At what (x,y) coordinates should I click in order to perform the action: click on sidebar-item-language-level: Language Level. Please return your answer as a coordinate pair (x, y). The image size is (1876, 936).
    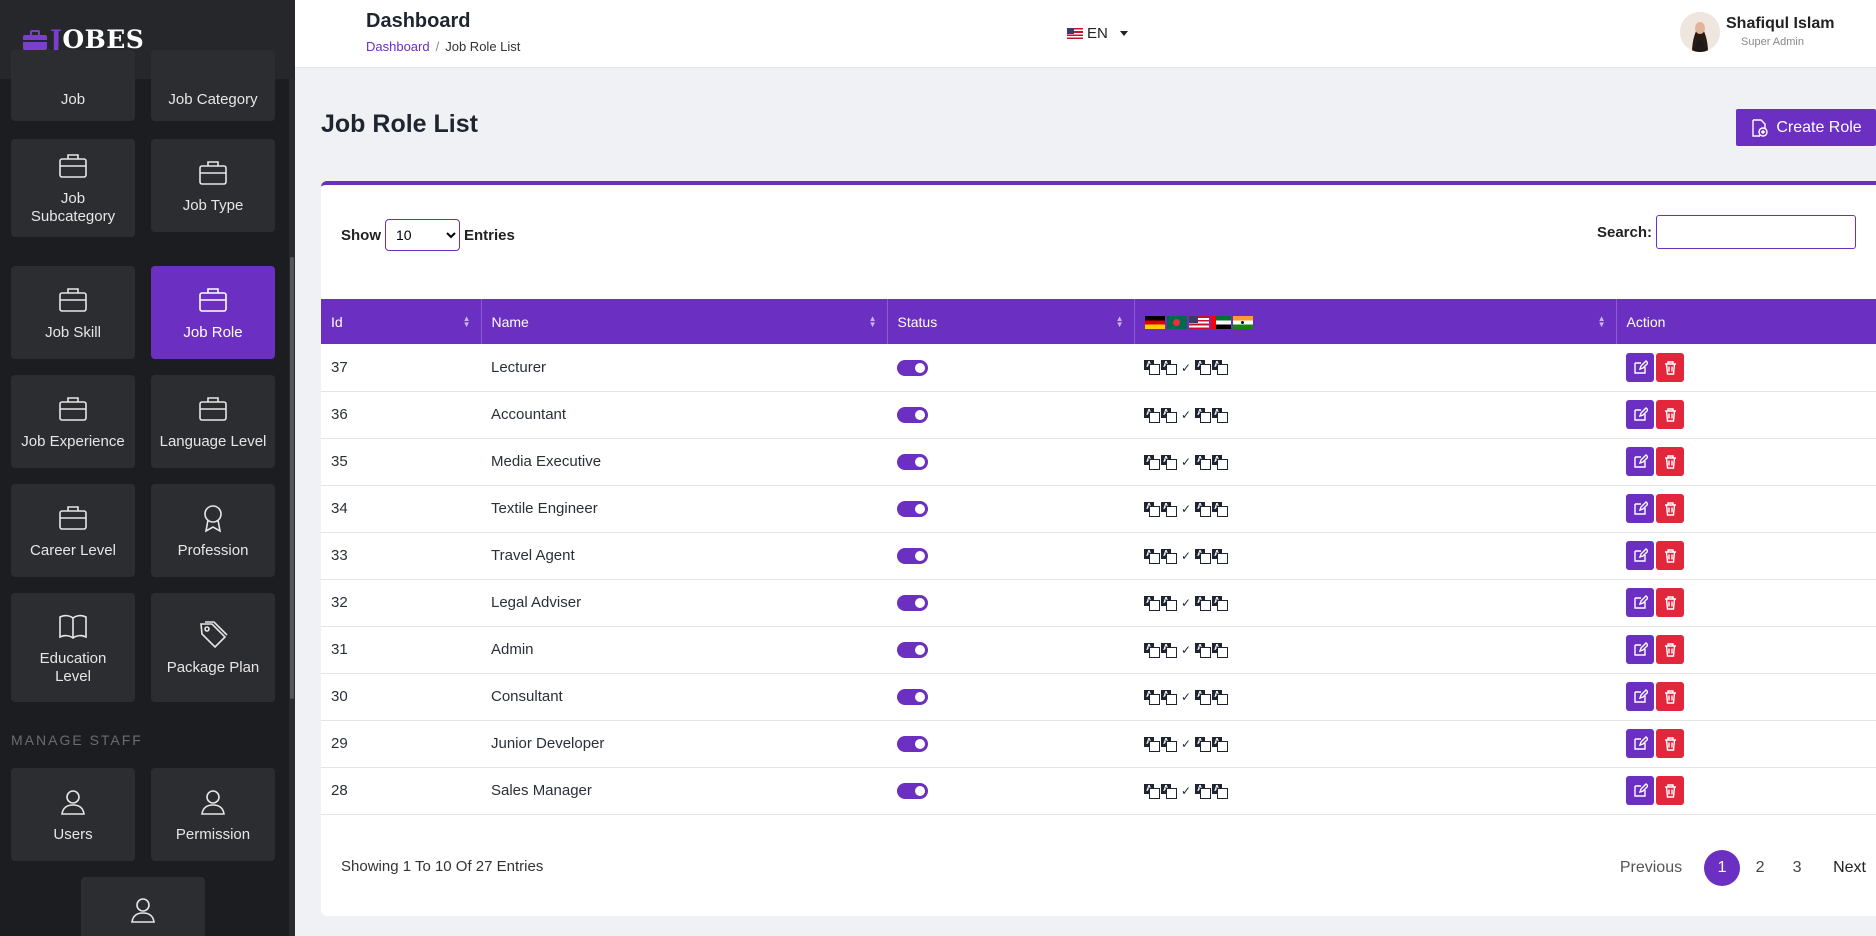
    Looking at the image, I should click on (213, 421).